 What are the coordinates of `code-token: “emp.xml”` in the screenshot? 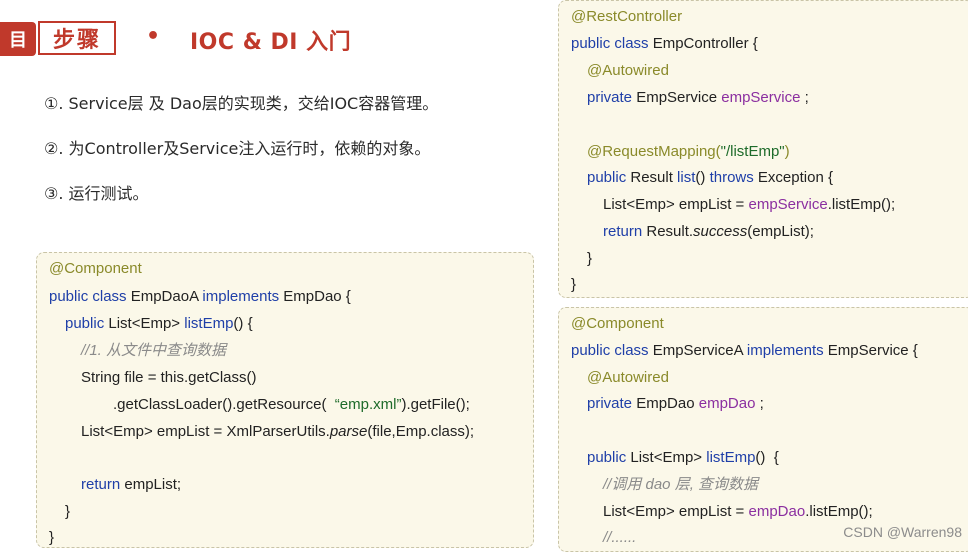 It's located at (368, 404).